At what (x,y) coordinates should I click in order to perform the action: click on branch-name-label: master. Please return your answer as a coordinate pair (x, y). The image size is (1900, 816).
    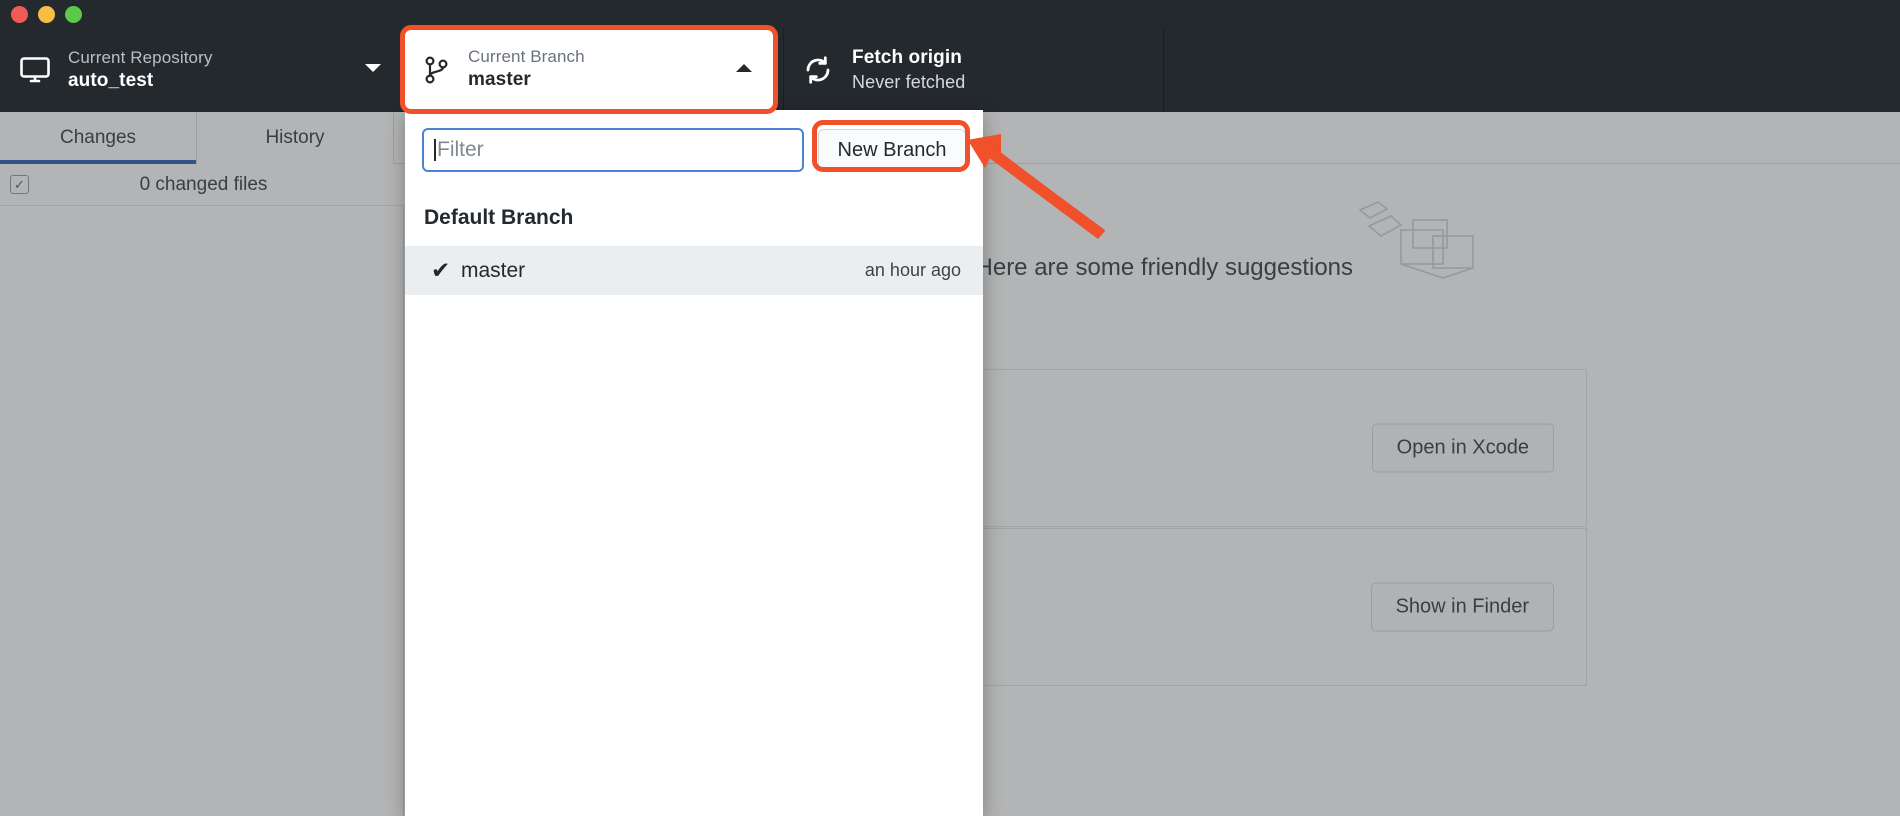
    Looking at the image, I should click on (493, 270).